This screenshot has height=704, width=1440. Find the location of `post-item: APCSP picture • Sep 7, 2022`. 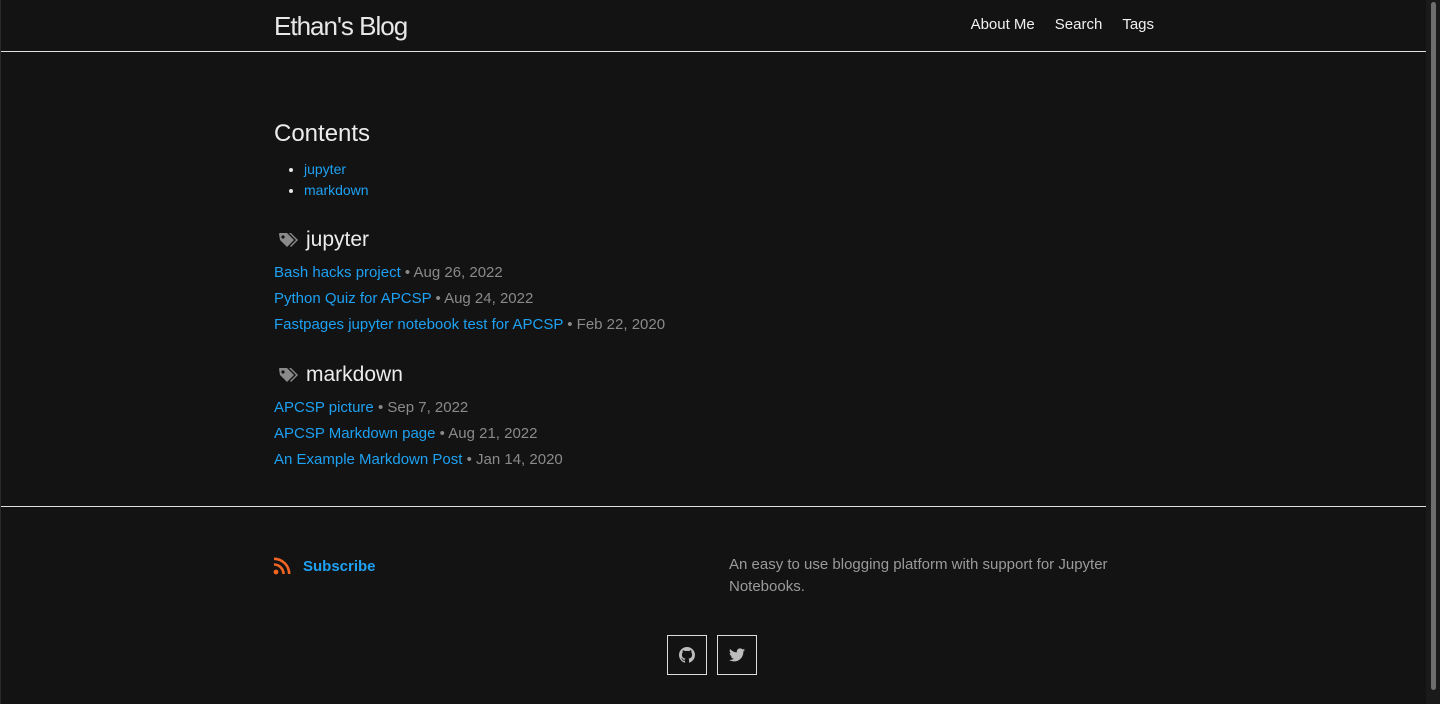

post-item: APCSP picture • Sep 7, 2022 is located at coordinates (418, 408).